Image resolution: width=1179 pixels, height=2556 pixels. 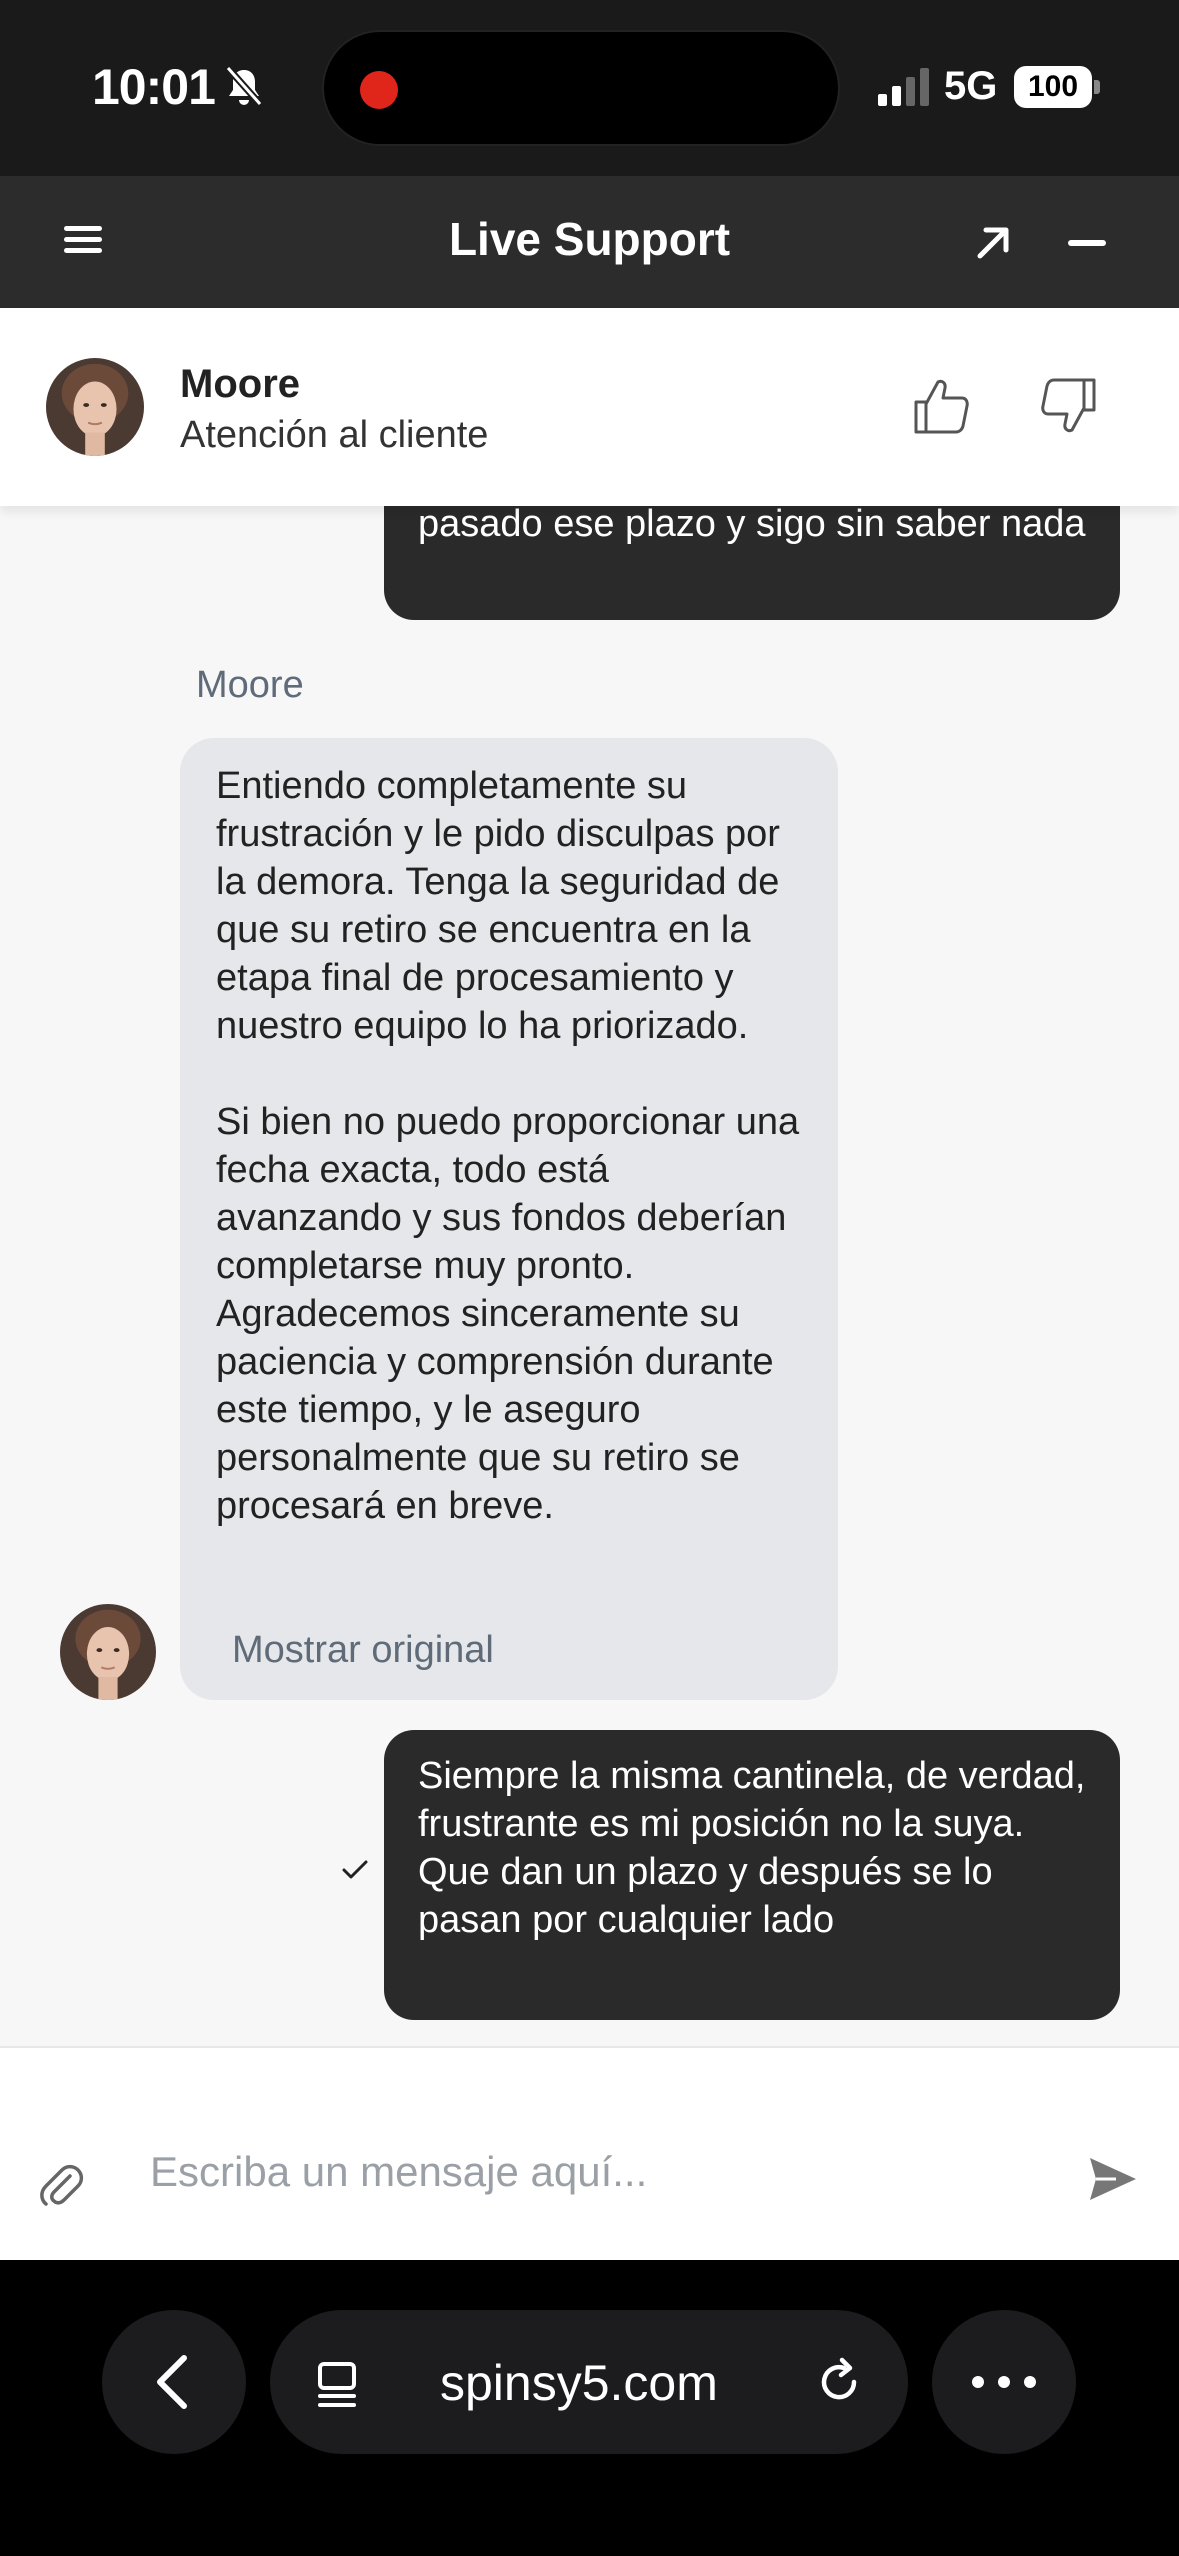 I want to click on paperclip-icon, so click(x=61, y=2183).